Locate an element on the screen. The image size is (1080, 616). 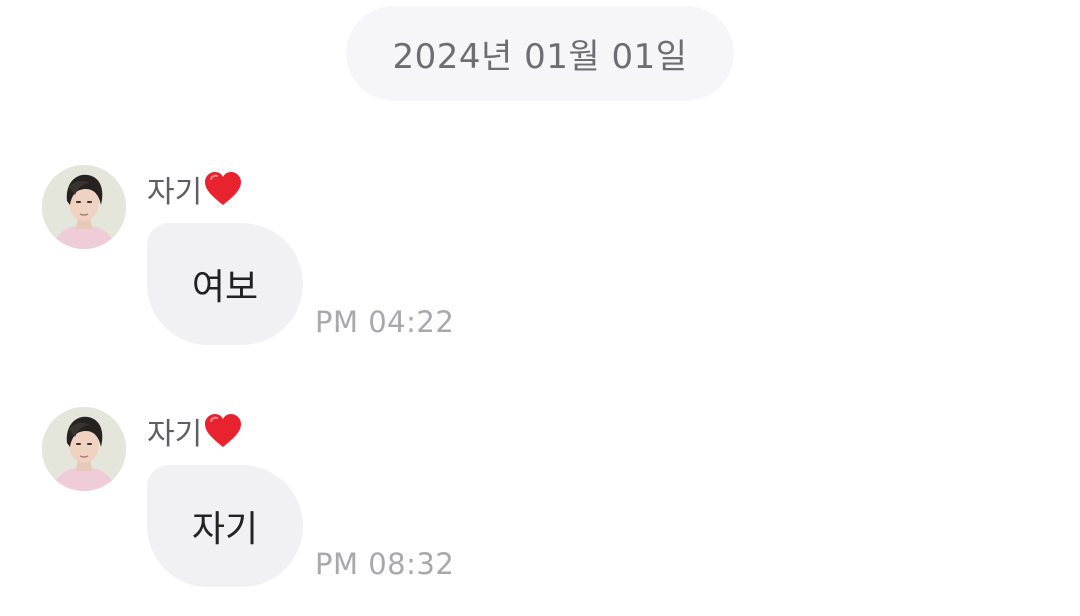
date-separator: 2024년 01월 01일 is located at coordinates (540, 53).